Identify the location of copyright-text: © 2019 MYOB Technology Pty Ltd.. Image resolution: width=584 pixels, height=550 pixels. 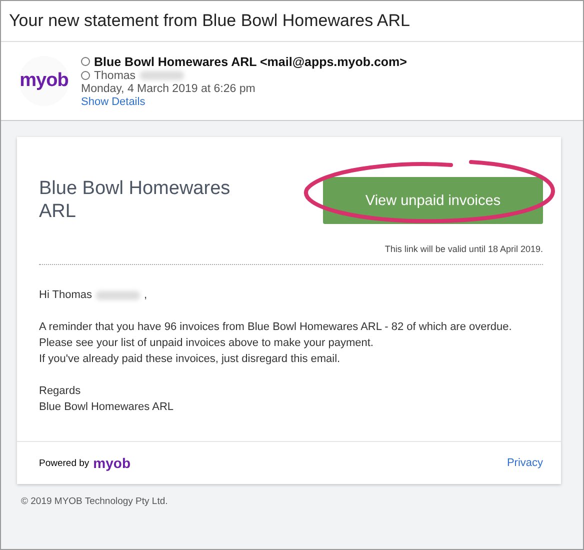
(94, 501).